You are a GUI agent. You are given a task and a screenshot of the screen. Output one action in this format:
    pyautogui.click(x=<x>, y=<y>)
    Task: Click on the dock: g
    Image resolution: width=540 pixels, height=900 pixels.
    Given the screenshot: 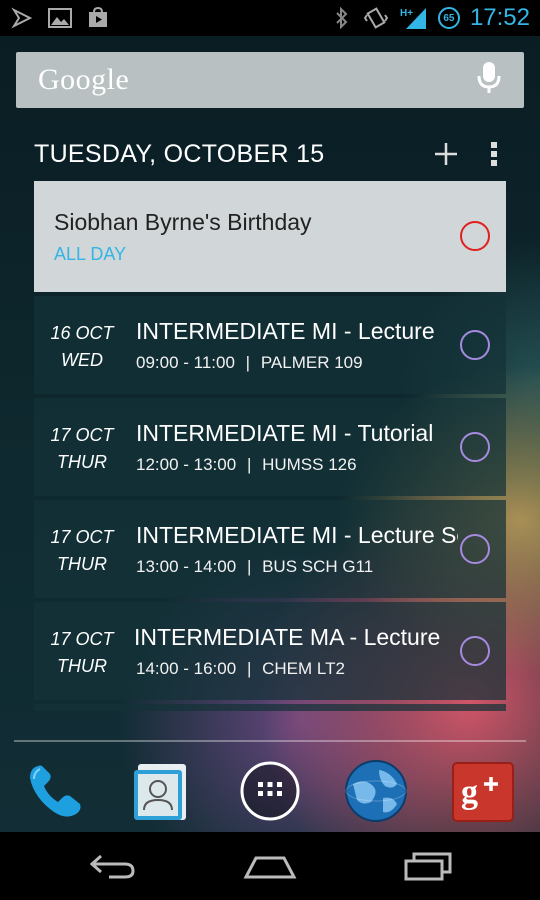 What is the action you would take?
    pyautogui.click(x=270, y=791)
    